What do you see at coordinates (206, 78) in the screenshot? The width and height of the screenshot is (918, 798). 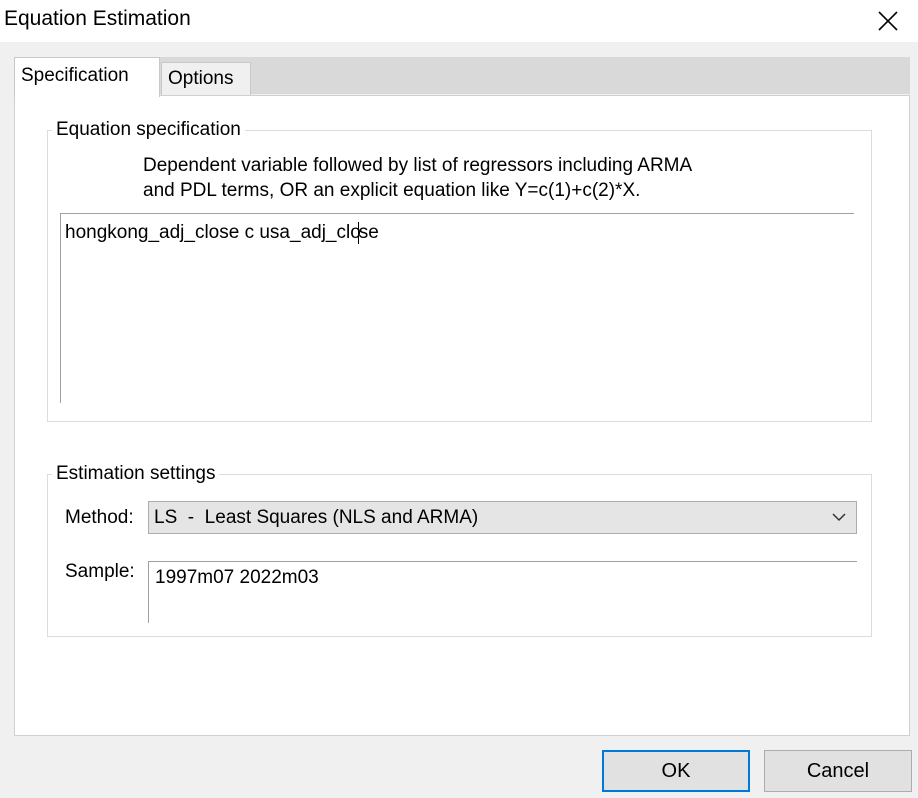 I see `tab-options: Options` at bounding box center [206, 78].